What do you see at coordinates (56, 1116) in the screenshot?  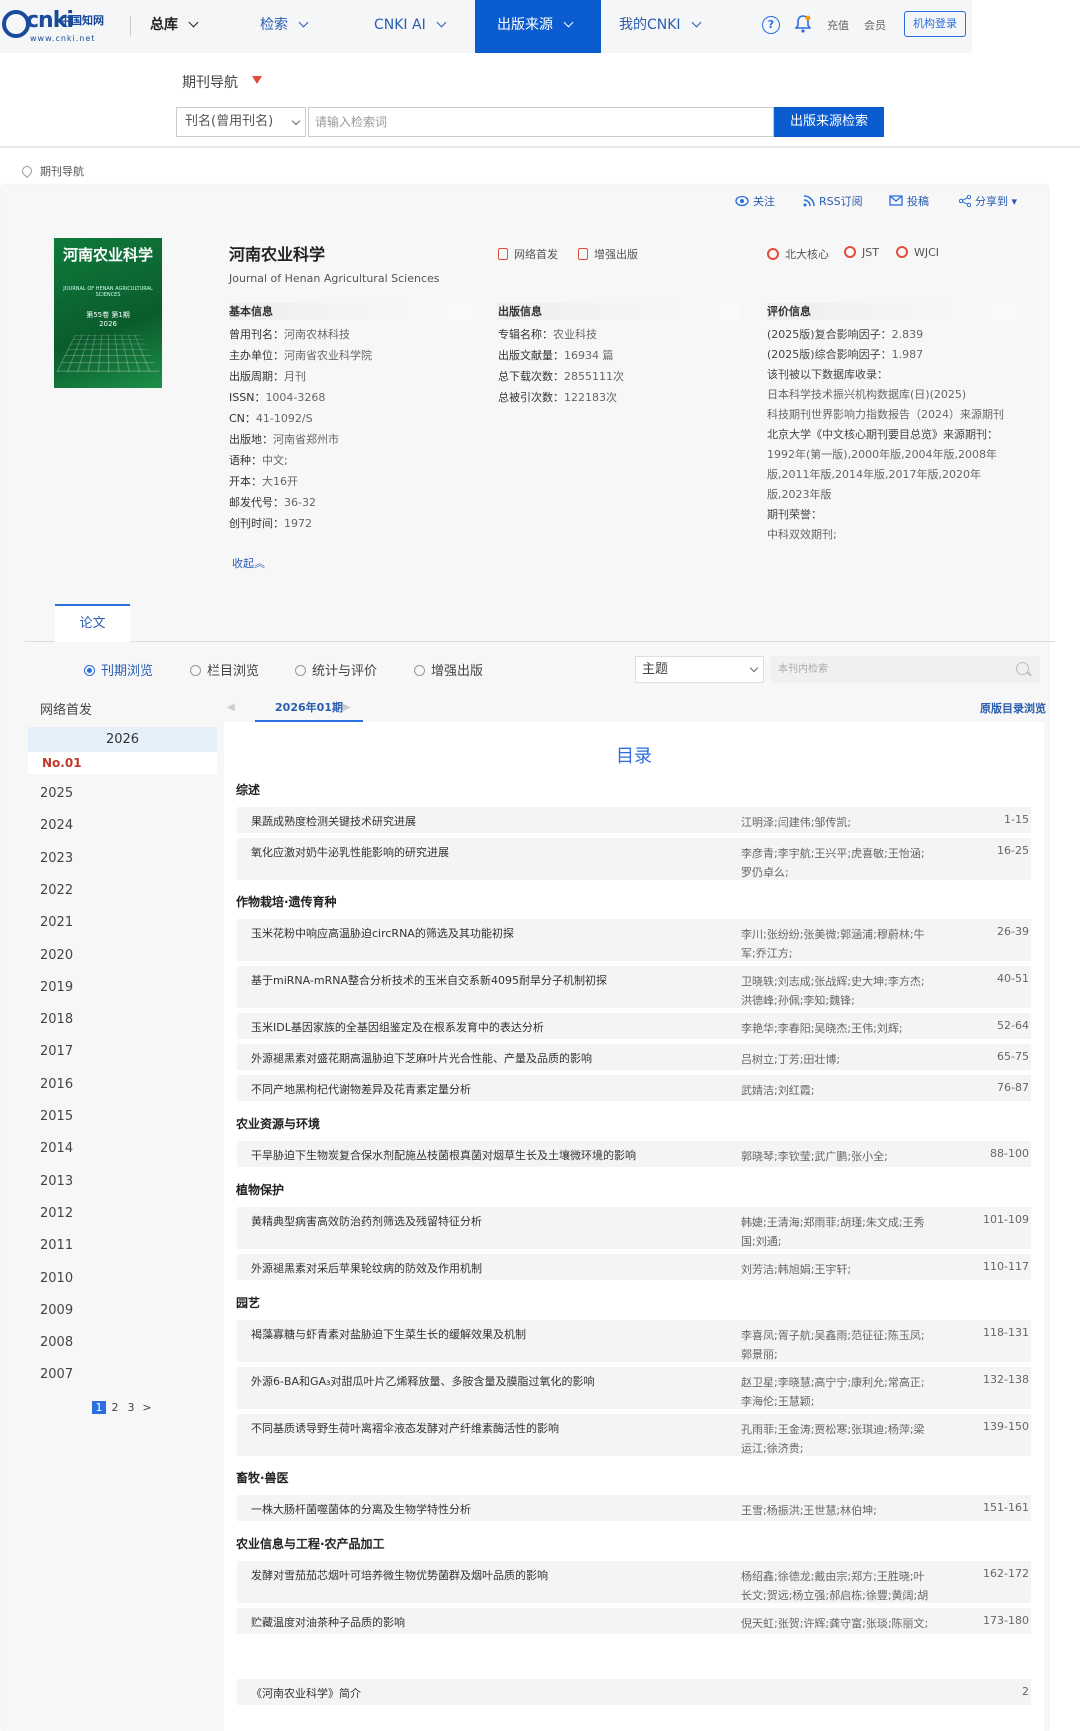 I see `year-item: 2015` at bounding box center [56, 1116].